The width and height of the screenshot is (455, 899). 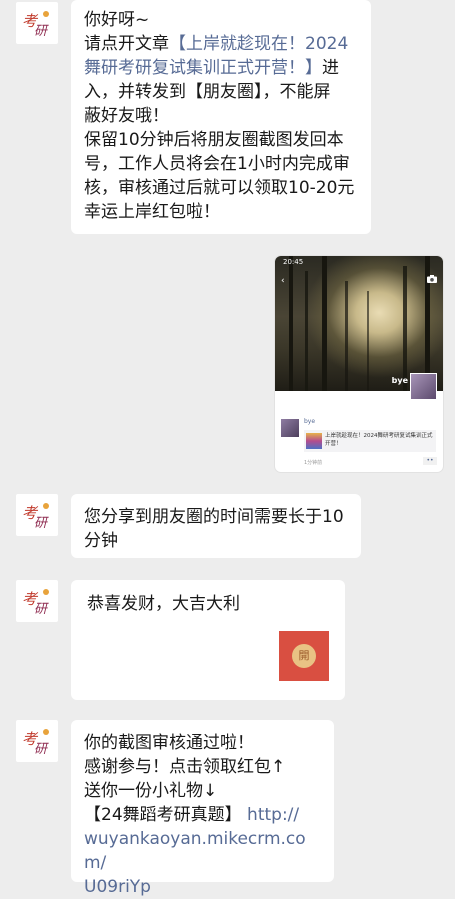 What do you see at coordinates (290, 428) in the screenshot?
I see `post-avatar` at bounding box center [290, 428].